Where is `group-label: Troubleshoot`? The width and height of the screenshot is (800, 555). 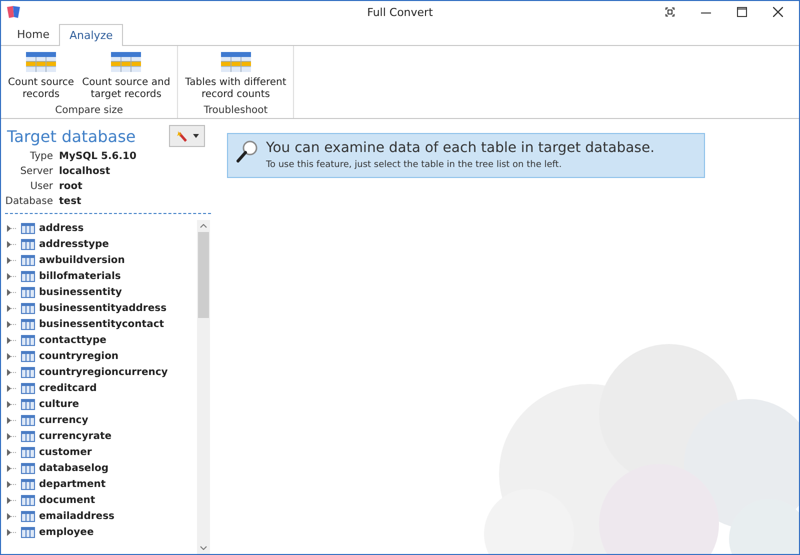 group-label: Troubleshoot is located at coordinates (236, 111).